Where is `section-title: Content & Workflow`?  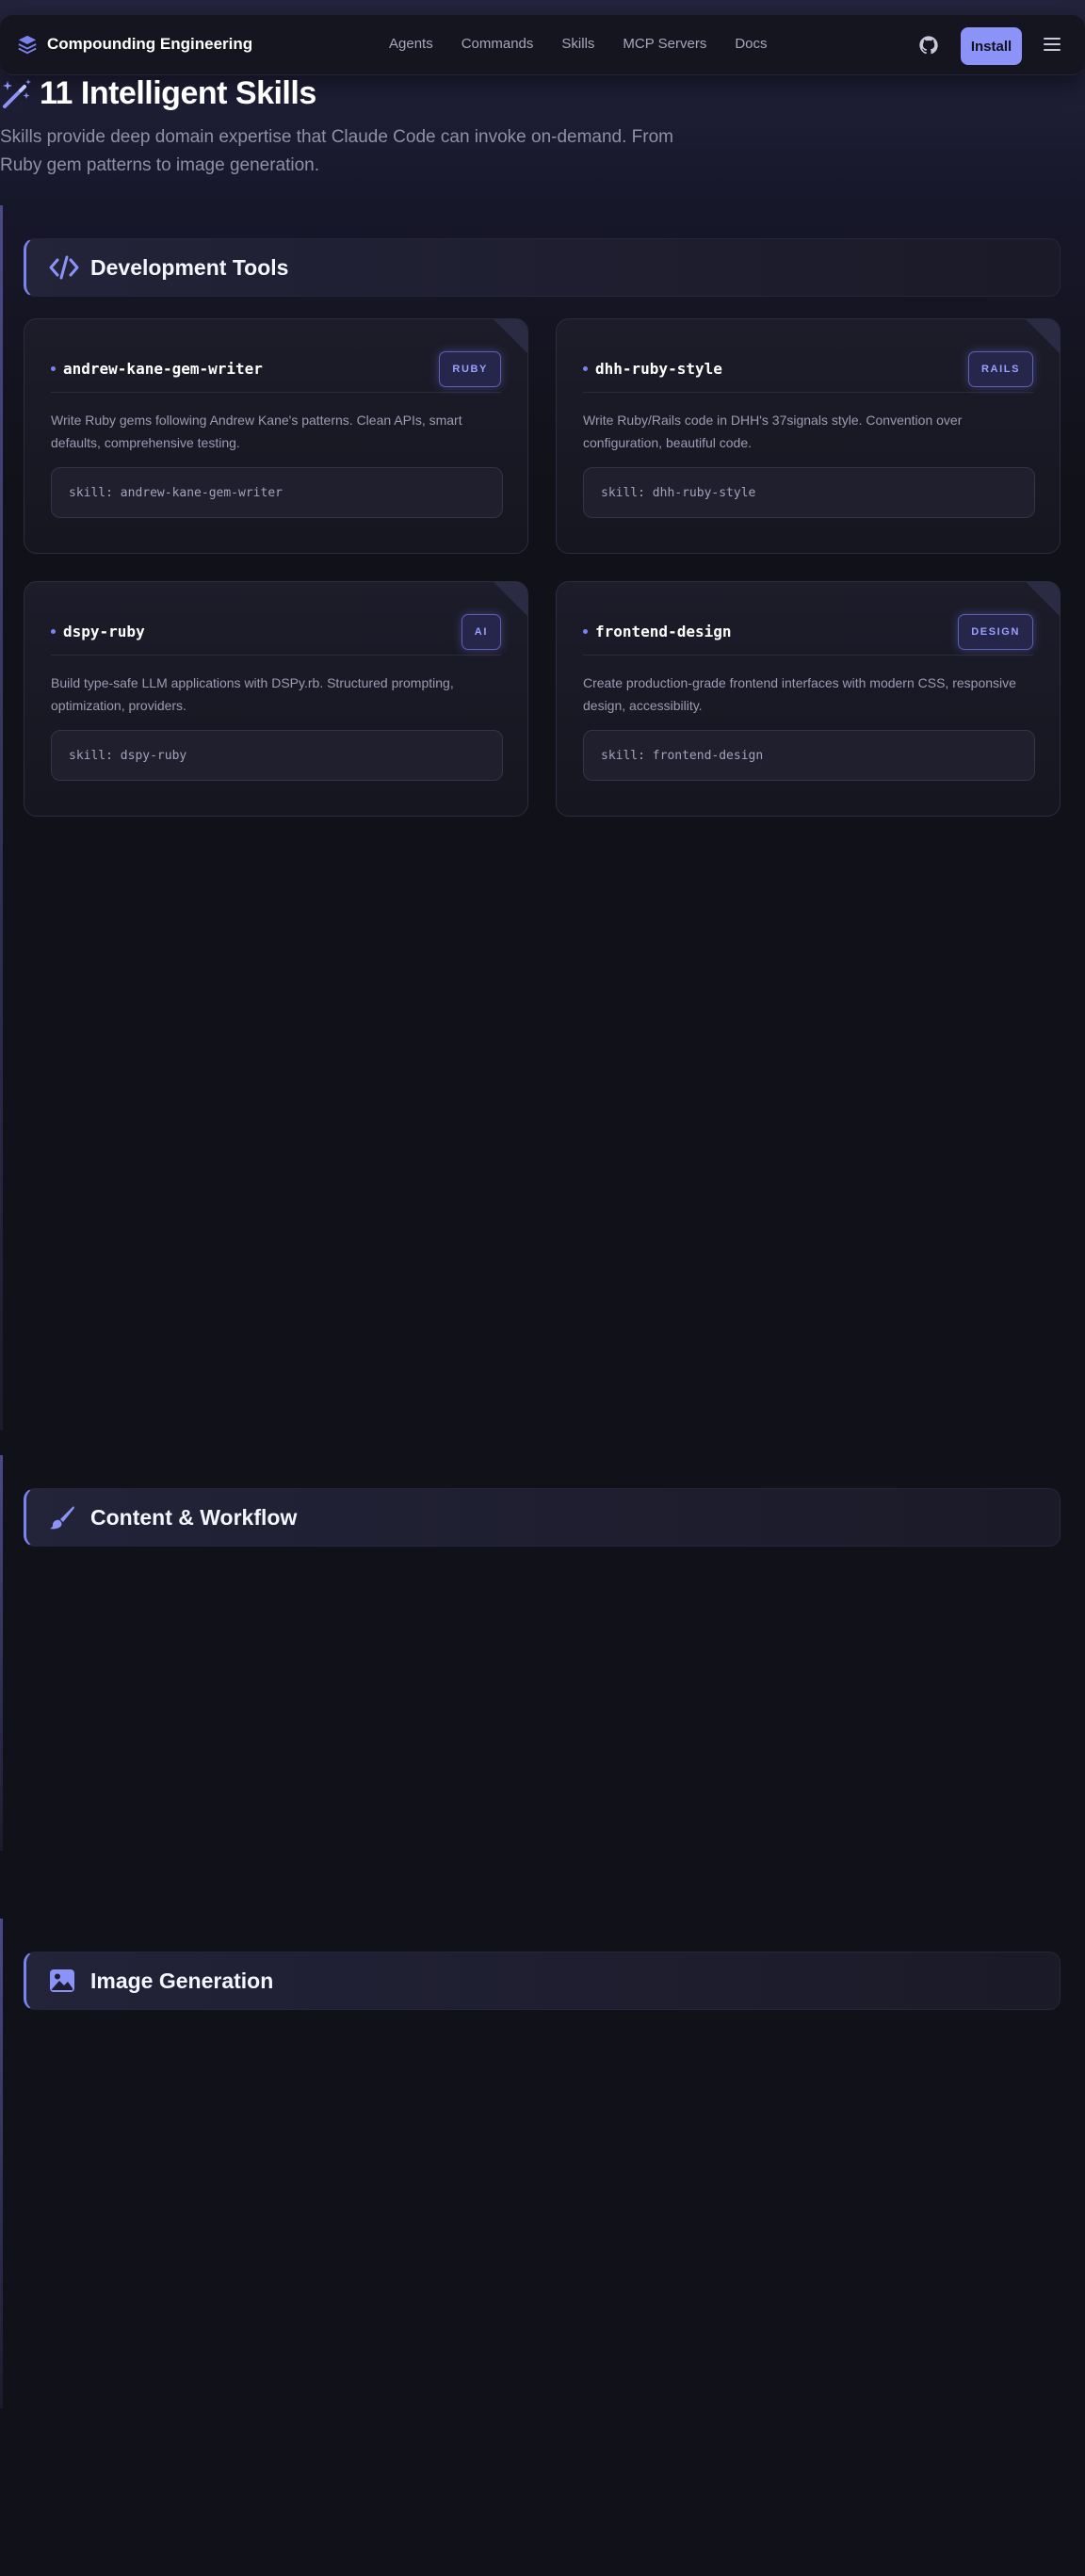 section-title: Content & Workflow is located at coordinates (194, 1517).